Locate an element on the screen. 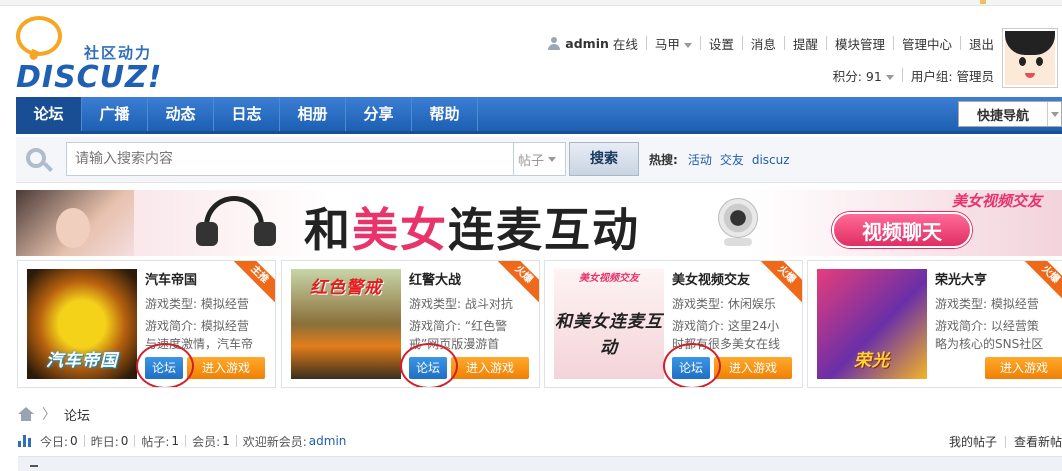 The height and width of the screenshot is (471, 1062). avatar-mouth is located at coordinates (1030, 75).